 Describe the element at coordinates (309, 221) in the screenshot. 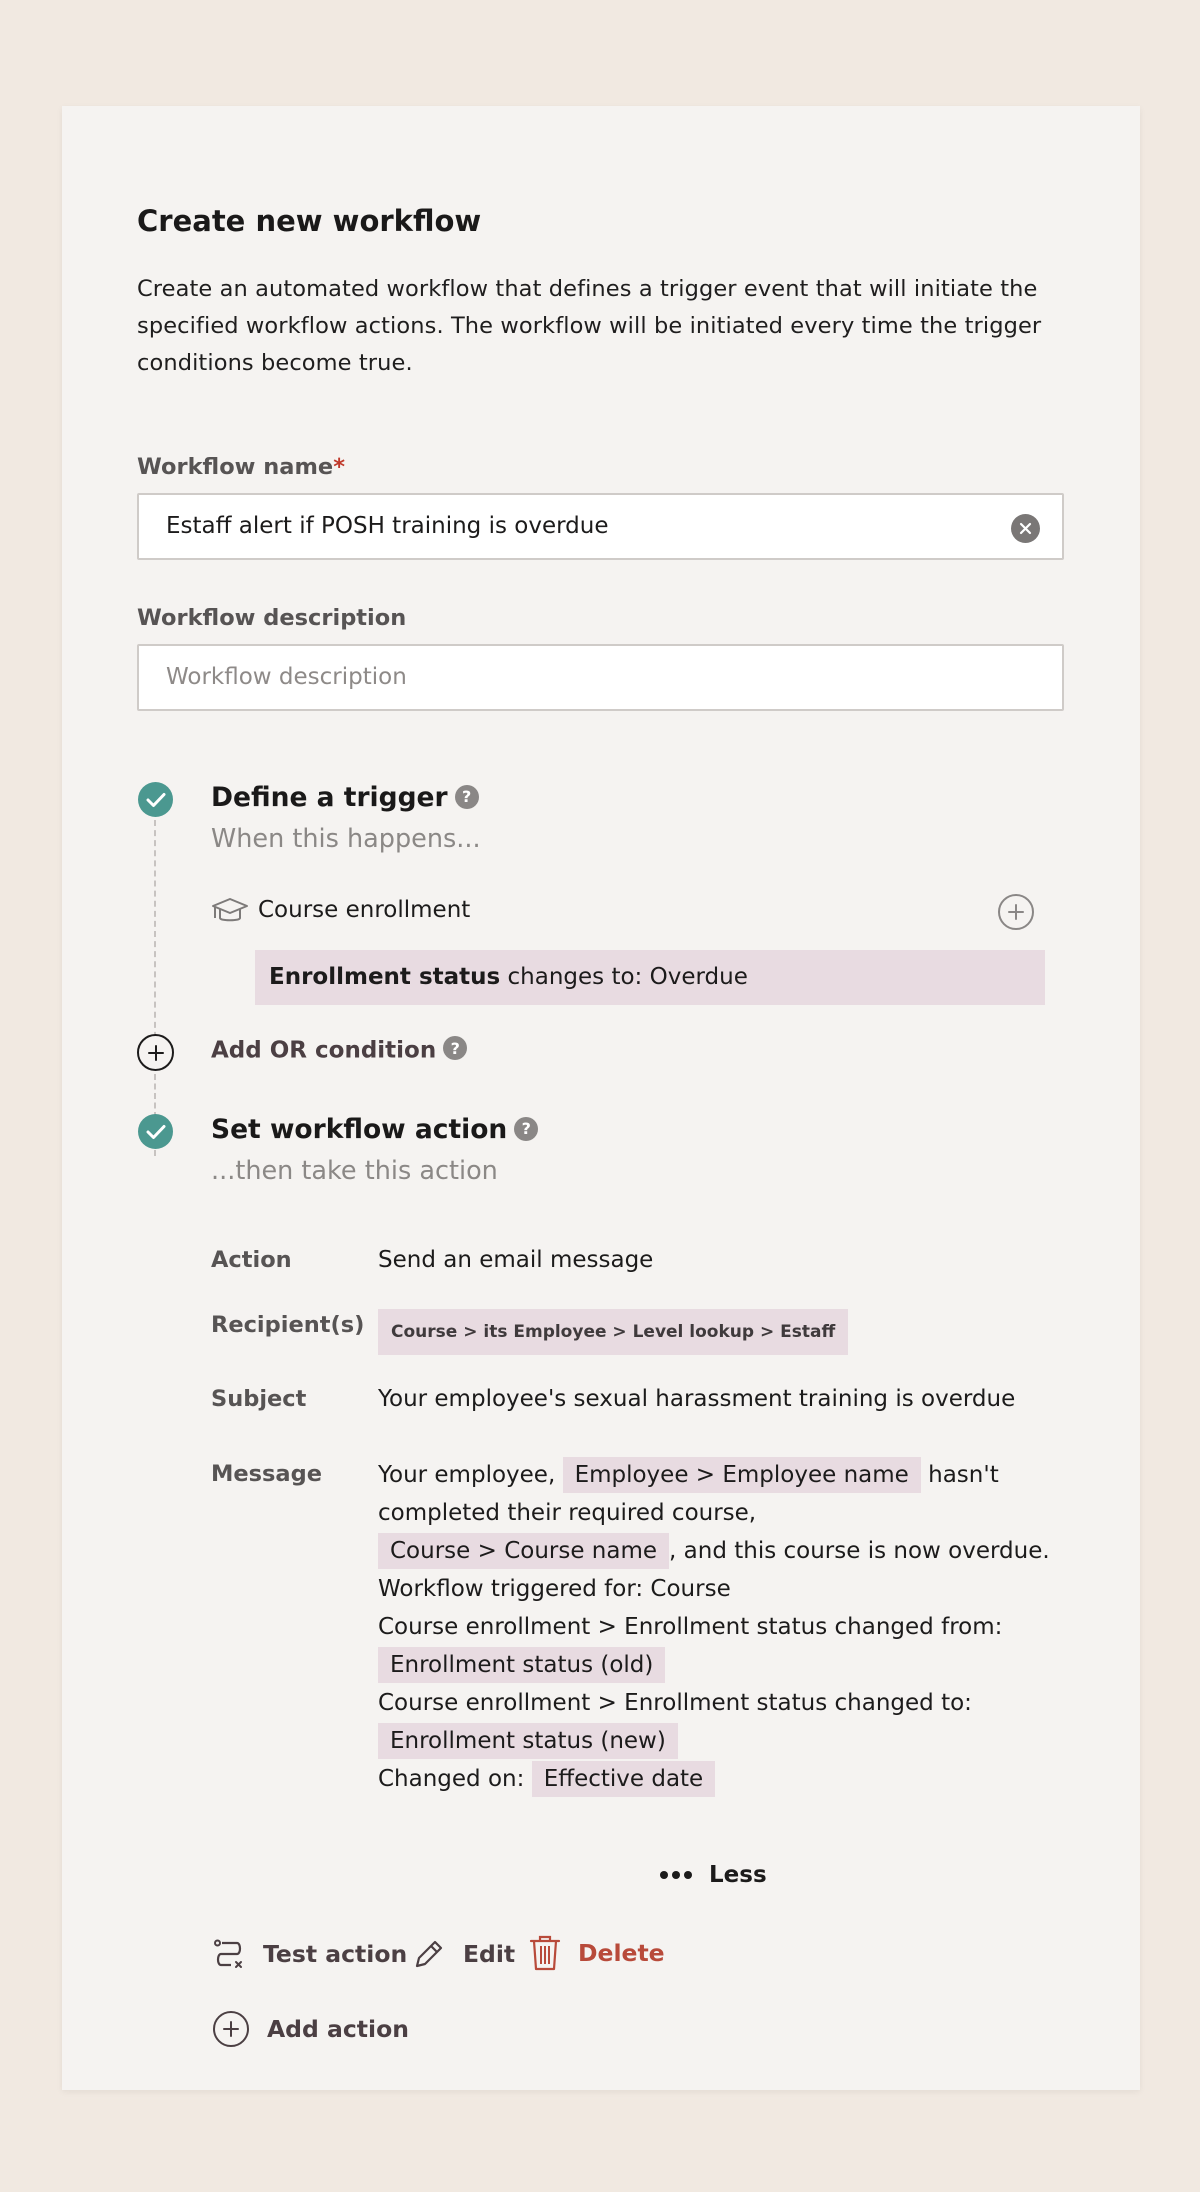

I see `page-title: Create new workflow` at that location.